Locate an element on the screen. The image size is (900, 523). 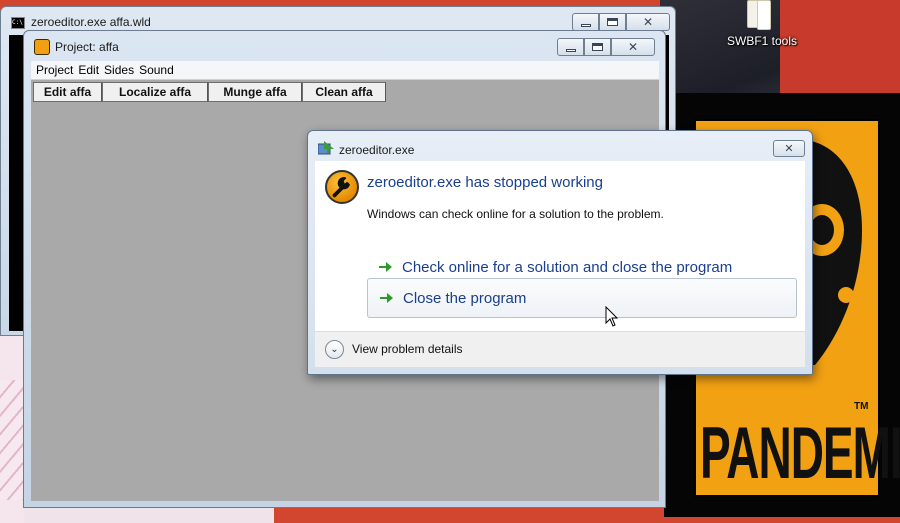
project-titlebar: Project: affa ✕ is located at coordinates (344, 46).